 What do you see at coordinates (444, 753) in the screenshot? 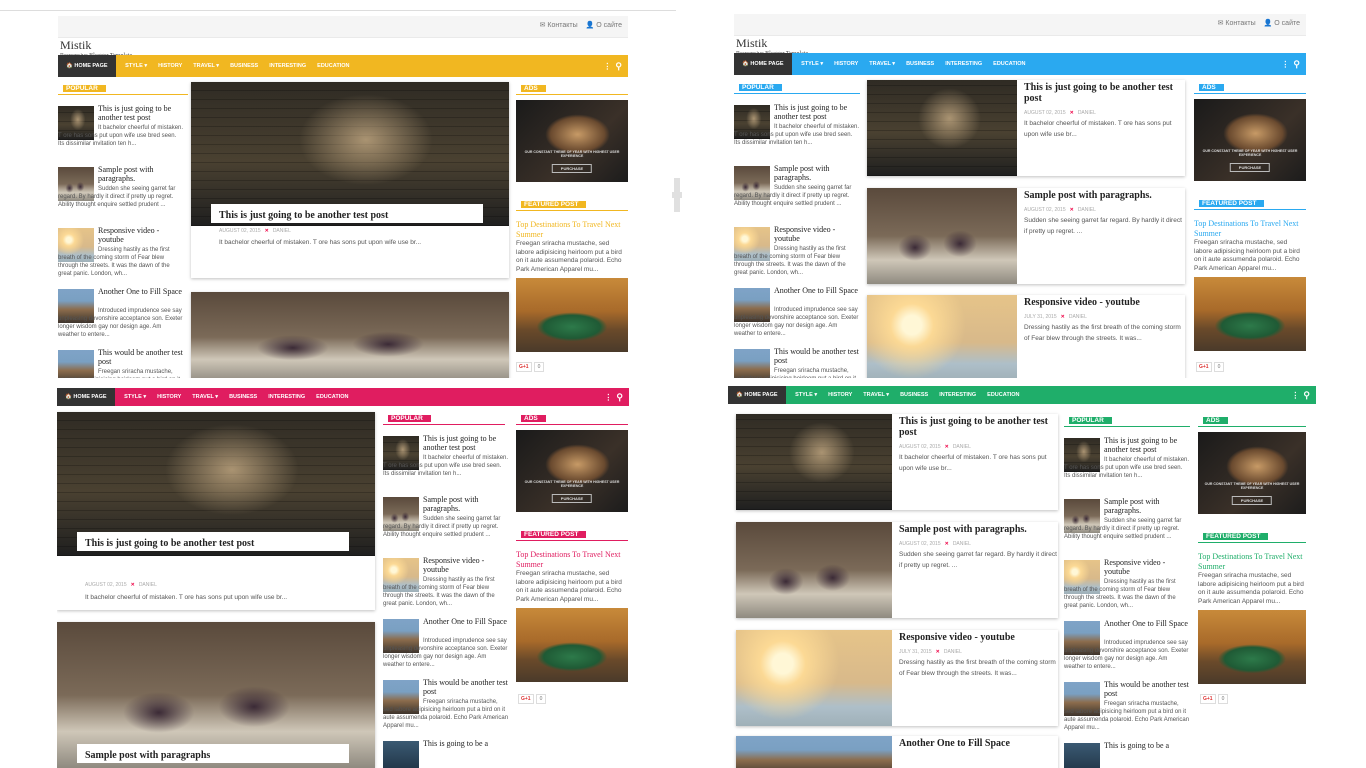
I see `list-item: This is going to be a` at bounding box center [444, 753].